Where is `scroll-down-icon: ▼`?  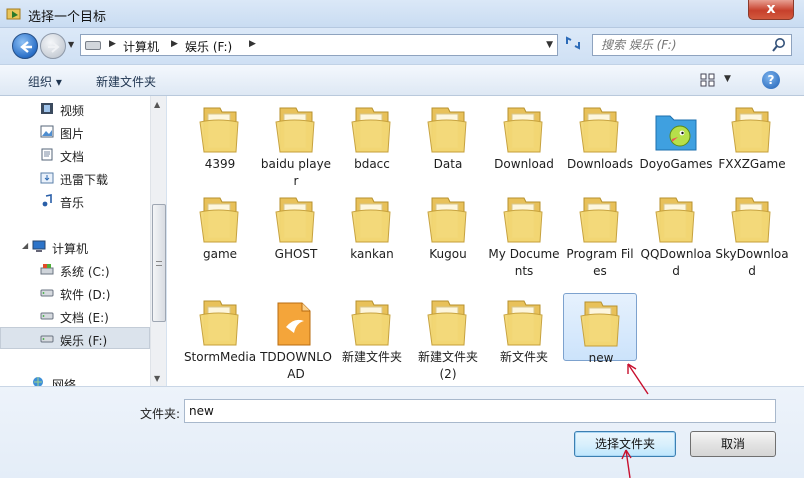 scroll-down-icon: ▼ is located at coordinates (157, 378).